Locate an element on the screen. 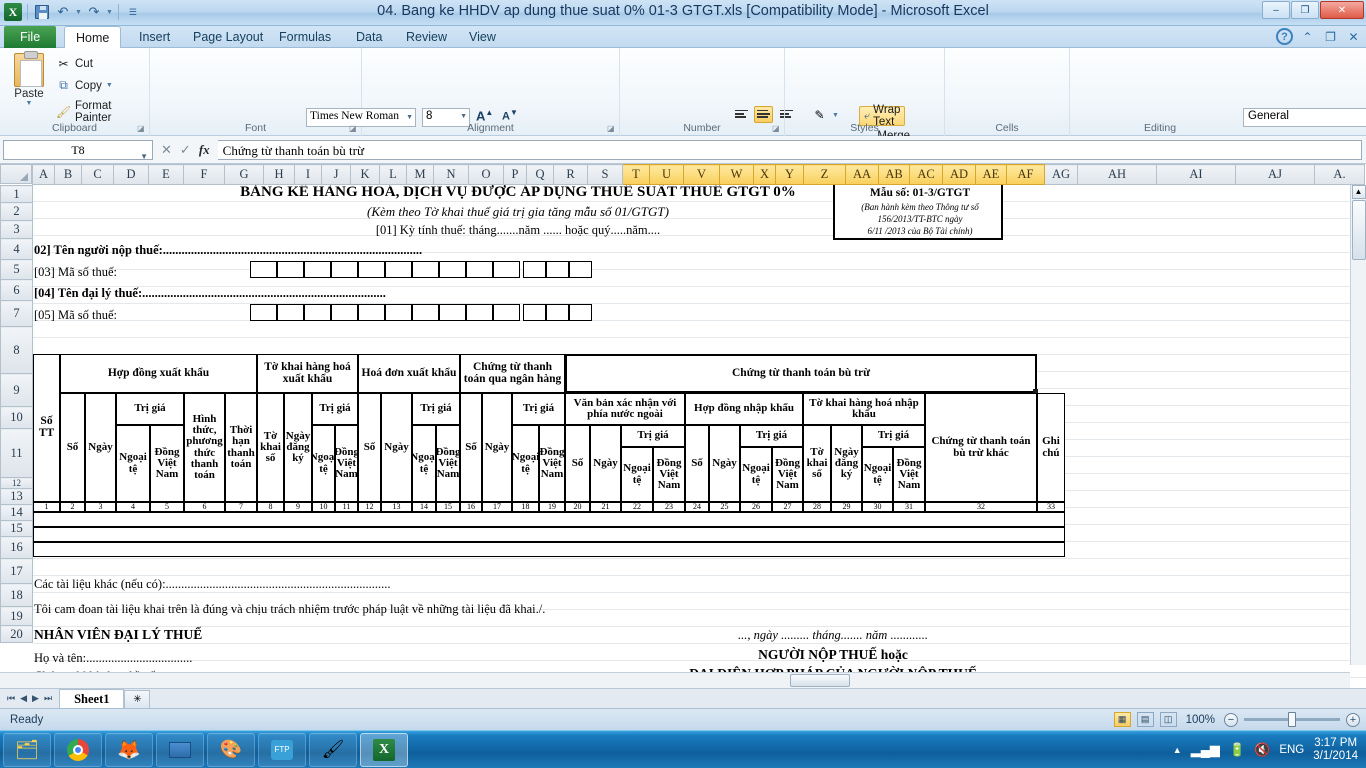 This screenshot has height=768, width=1366. zoom-slider-thumb is located at coordinates (1292, 719).